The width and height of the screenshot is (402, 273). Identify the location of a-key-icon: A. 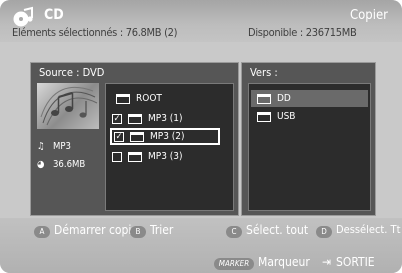
(42, 232).